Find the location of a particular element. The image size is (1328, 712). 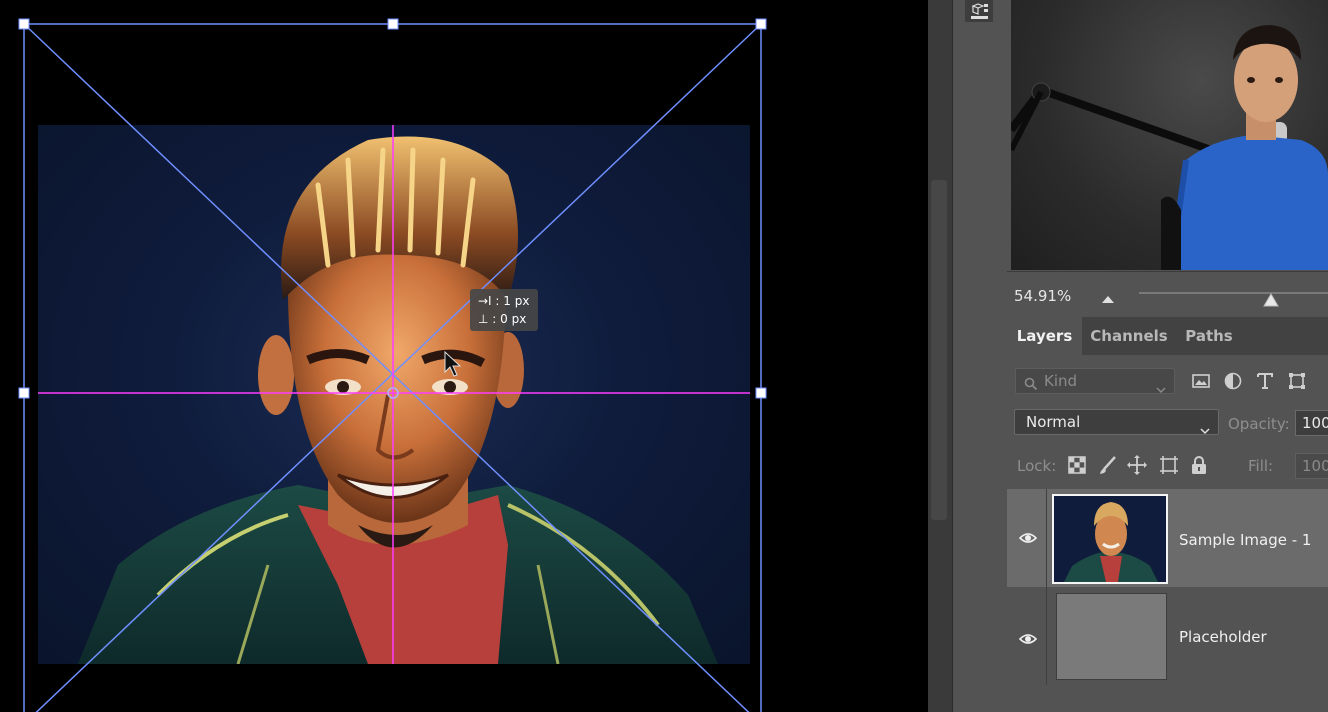

transform-handle-top-center is located at coordinates (393, 24).